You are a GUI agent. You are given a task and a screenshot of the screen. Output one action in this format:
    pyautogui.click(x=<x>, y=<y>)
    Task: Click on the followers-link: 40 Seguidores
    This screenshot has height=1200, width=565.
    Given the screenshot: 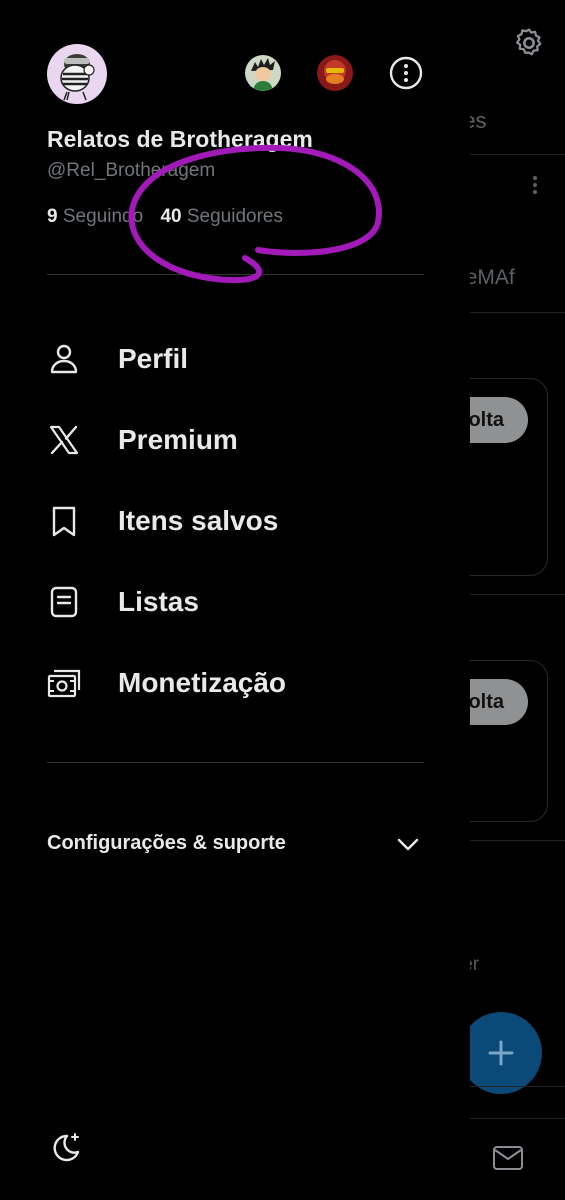 What is the action you would take?
    pyautogui.click(x=221, y=217)
    